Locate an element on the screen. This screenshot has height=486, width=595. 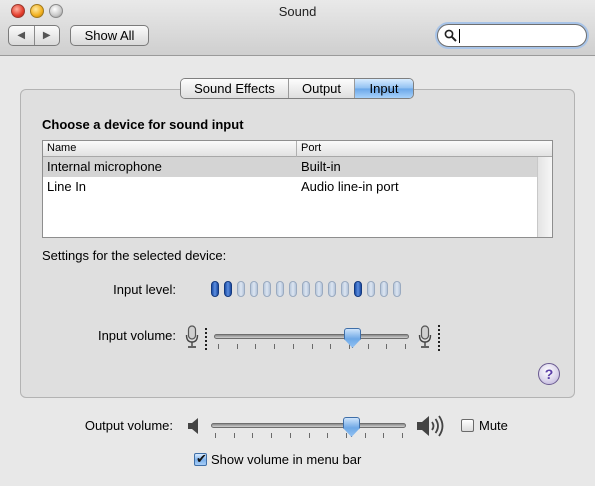
row-name: Line In is located at coordinates (67, 186).